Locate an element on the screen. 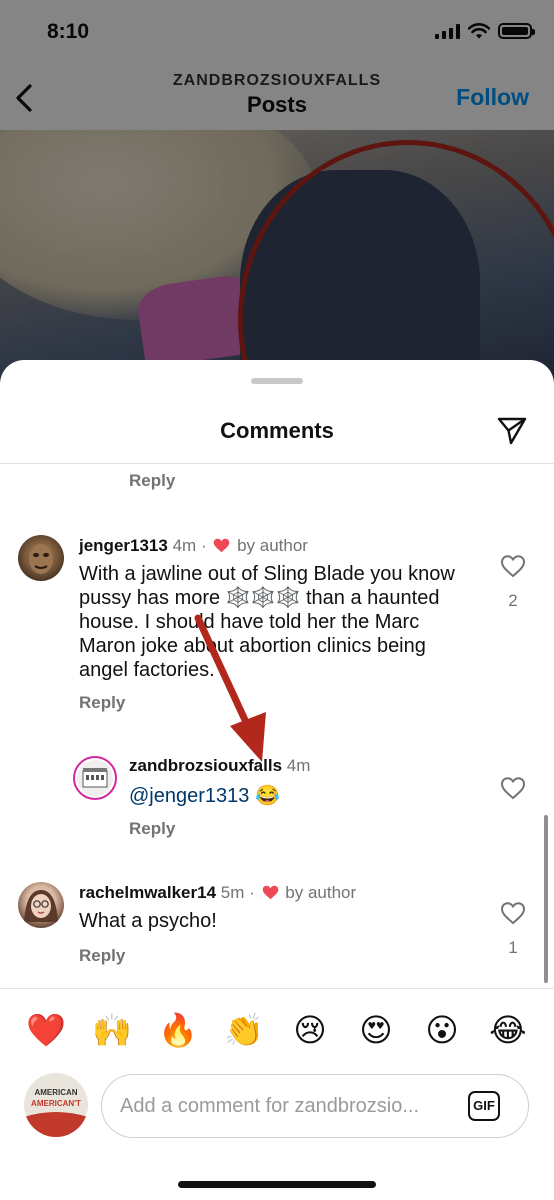 The image size is (554, 1200). comment-username: jenger1313 is located at coordinates (123, 545).